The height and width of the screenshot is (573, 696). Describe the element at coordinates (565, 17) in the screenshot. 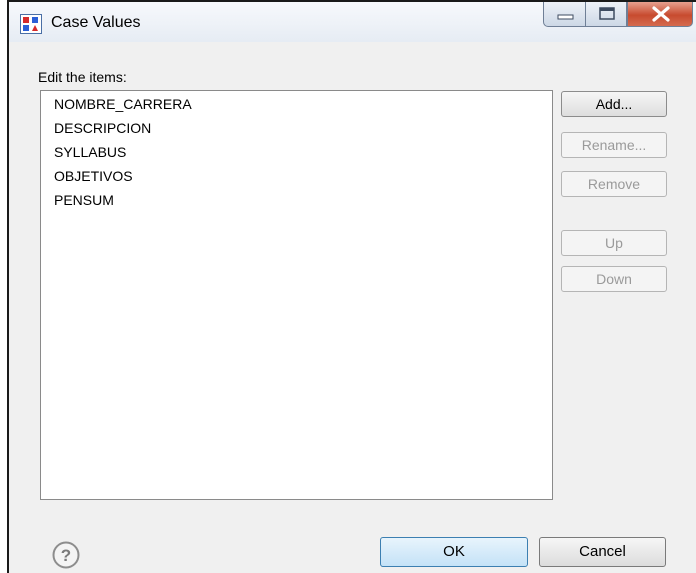

I see `minimize-icon` at that location.